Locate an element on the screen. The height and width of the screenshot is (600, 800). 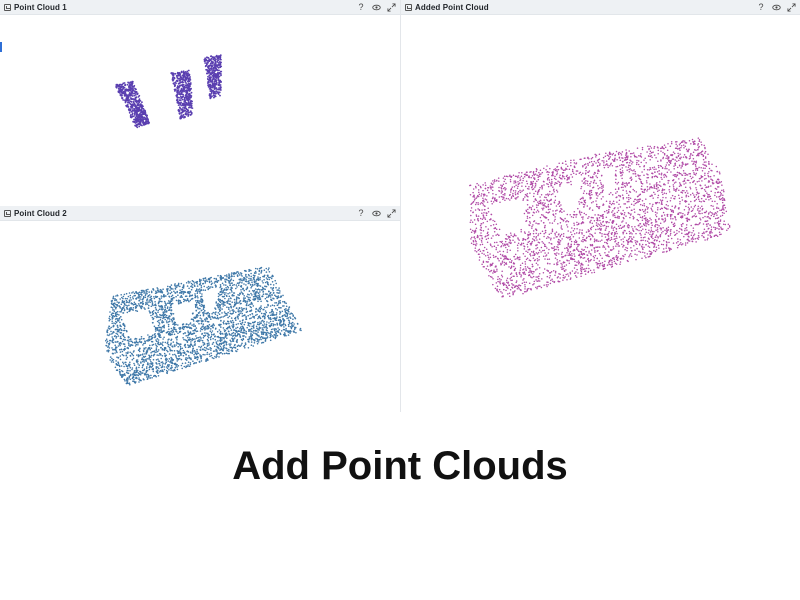
caption: Add Point Clouds is located at coordinates (400, 466).